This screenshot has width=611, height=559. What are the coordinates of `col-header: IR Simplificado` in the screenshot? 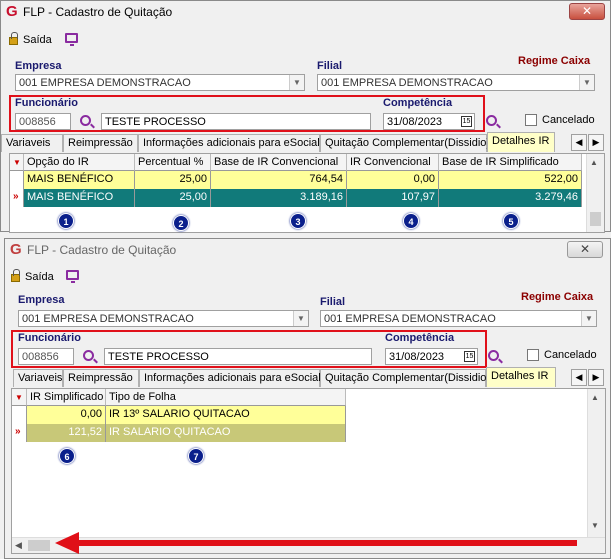 It's located at (66, 397).